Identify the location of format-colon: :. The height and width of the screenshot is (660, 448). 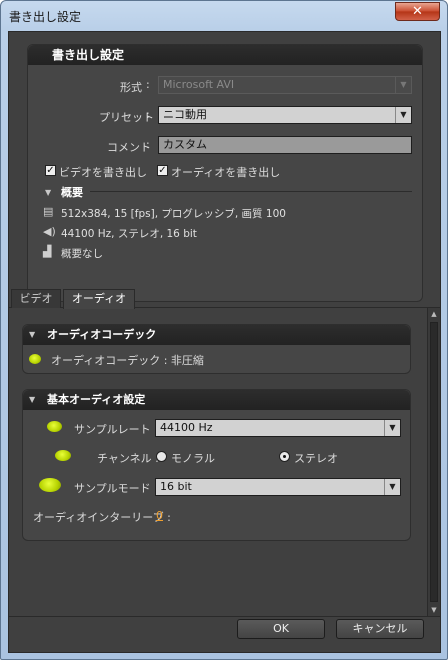
(148, 84).